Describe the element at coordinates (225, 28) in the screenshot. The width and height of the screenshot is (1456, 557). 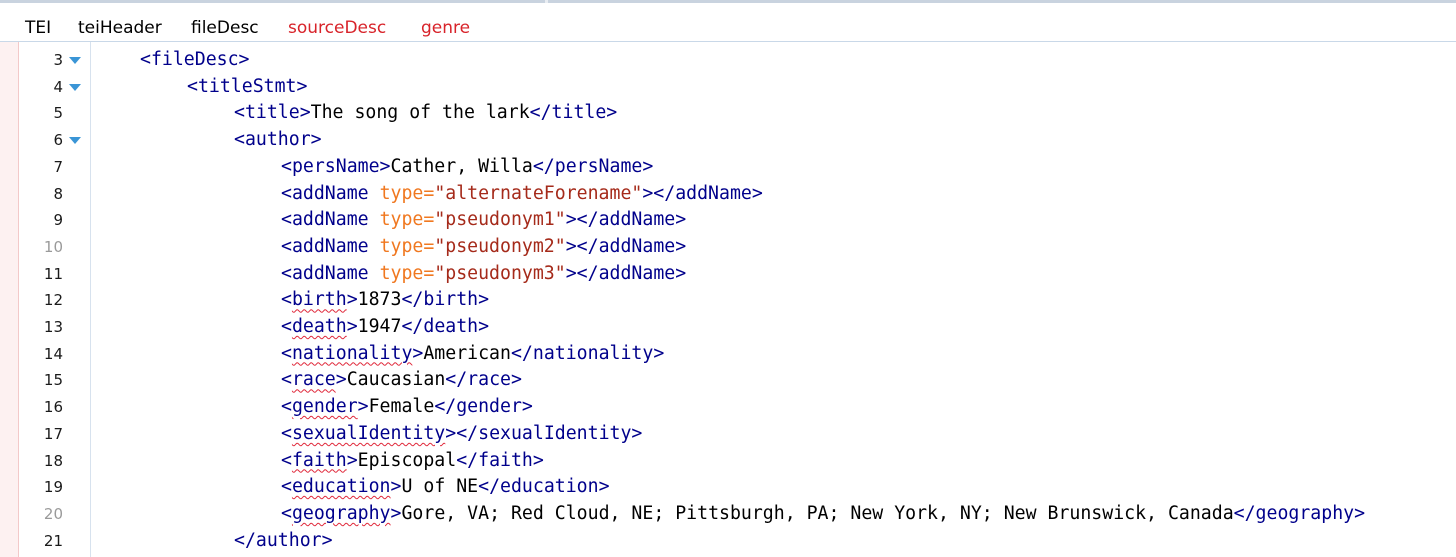
I see `breadcrumb-item-filedesc: fileDesc` at that location.